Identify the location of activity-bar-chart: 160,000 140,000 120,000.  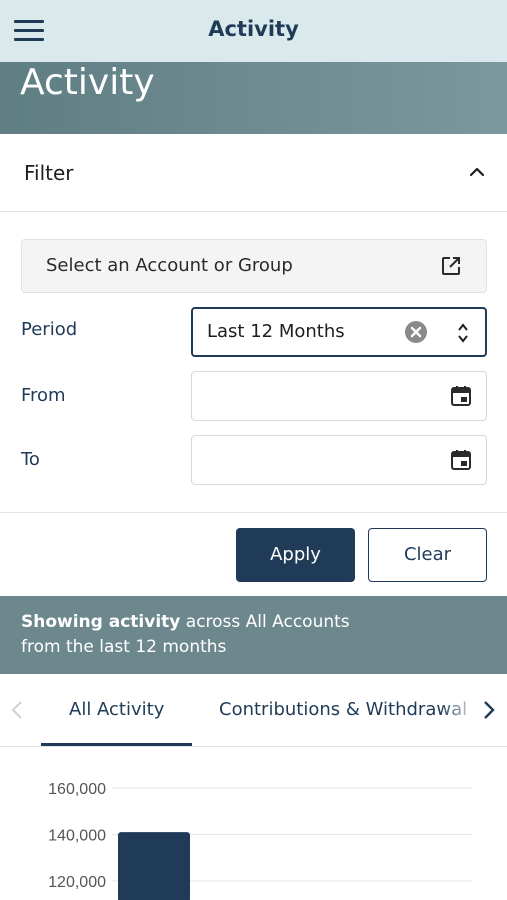
(260, 840).